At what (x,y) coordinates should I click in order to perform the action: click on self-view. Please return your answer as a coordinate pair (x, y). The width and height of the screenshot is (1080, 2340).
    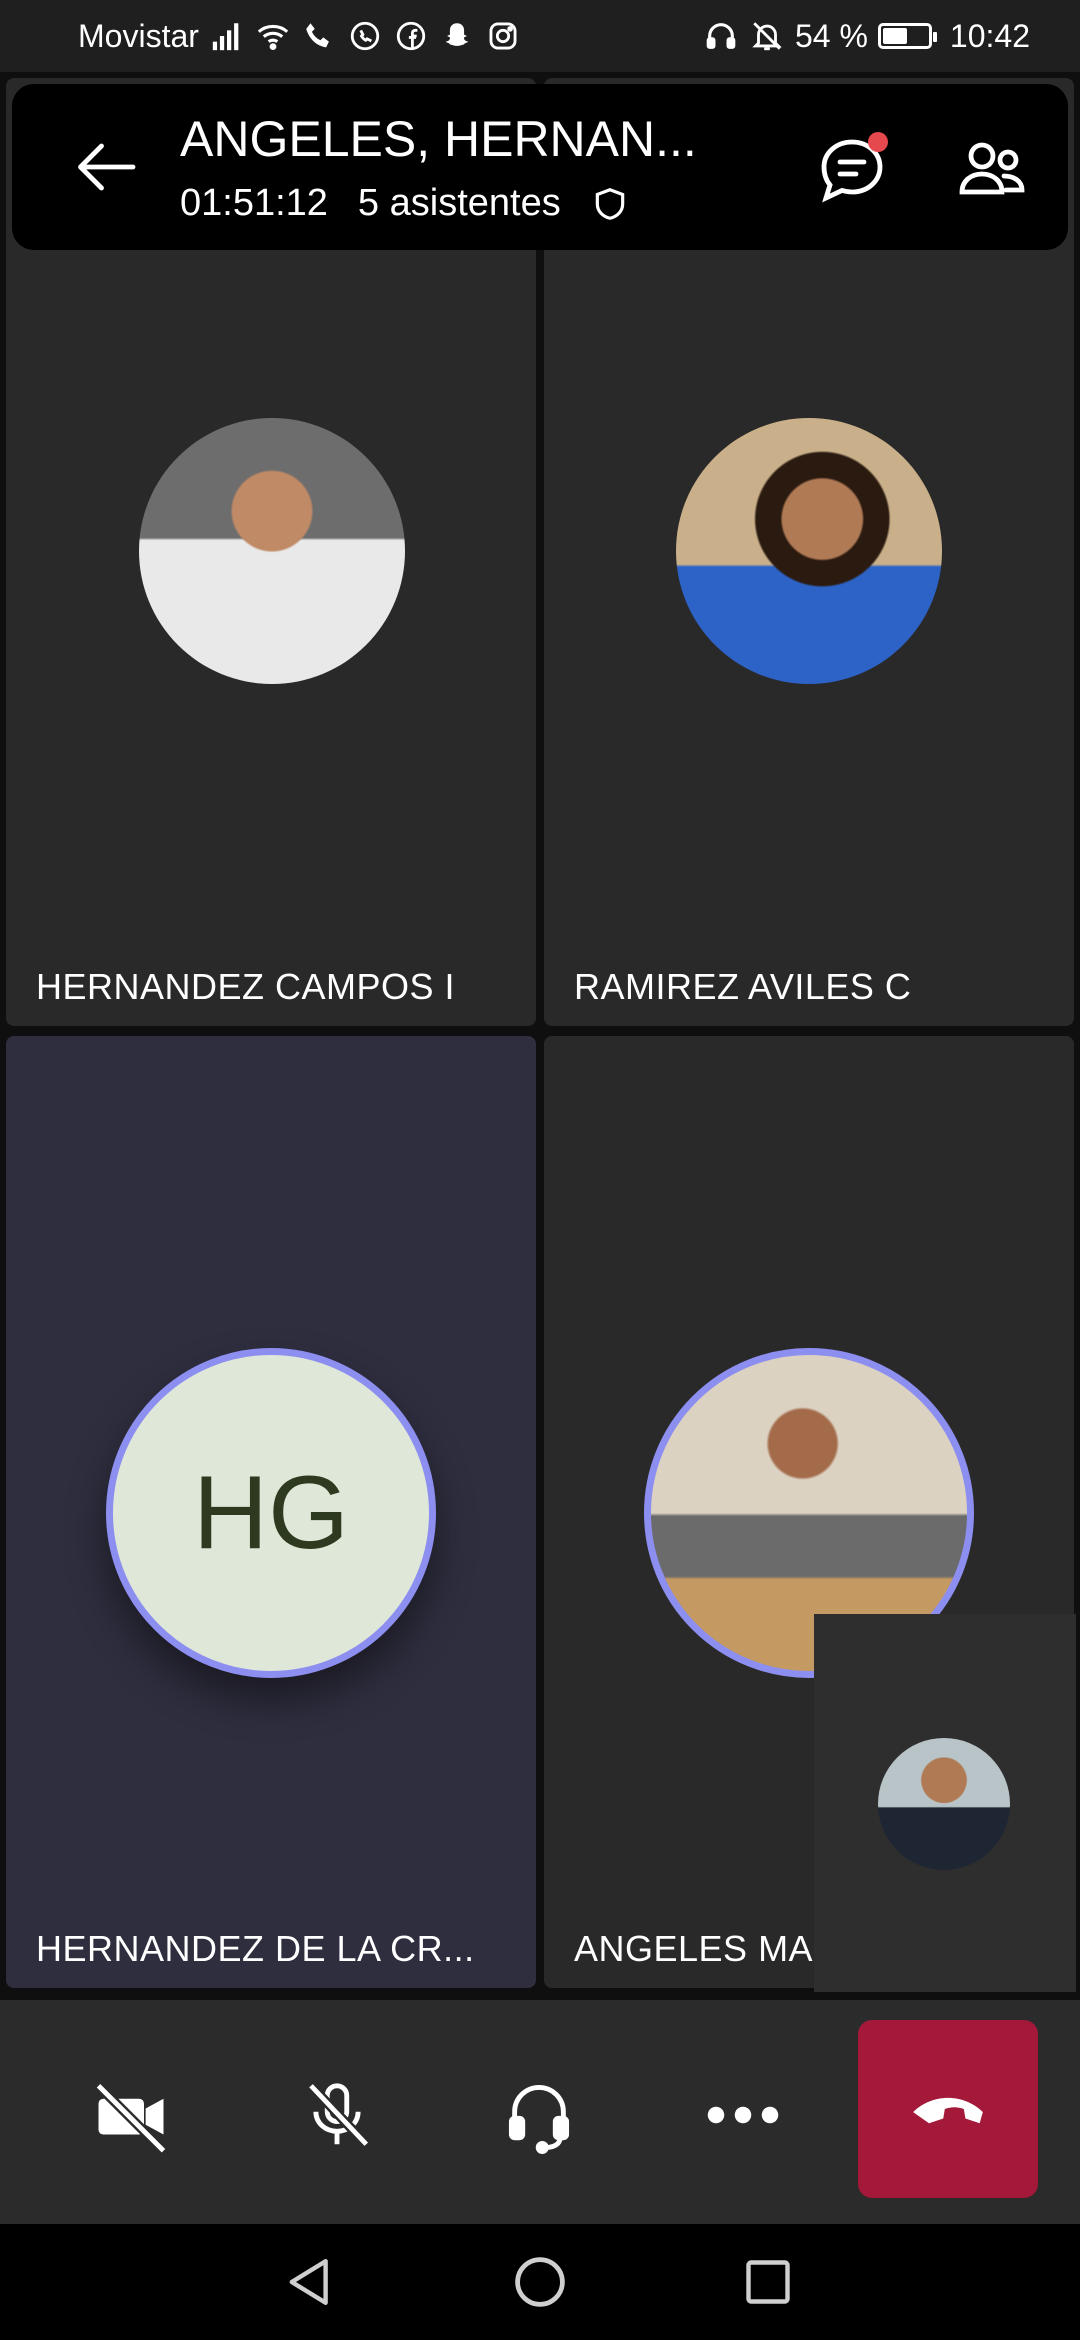
    Looking at the image, I should click on (945, 1803).